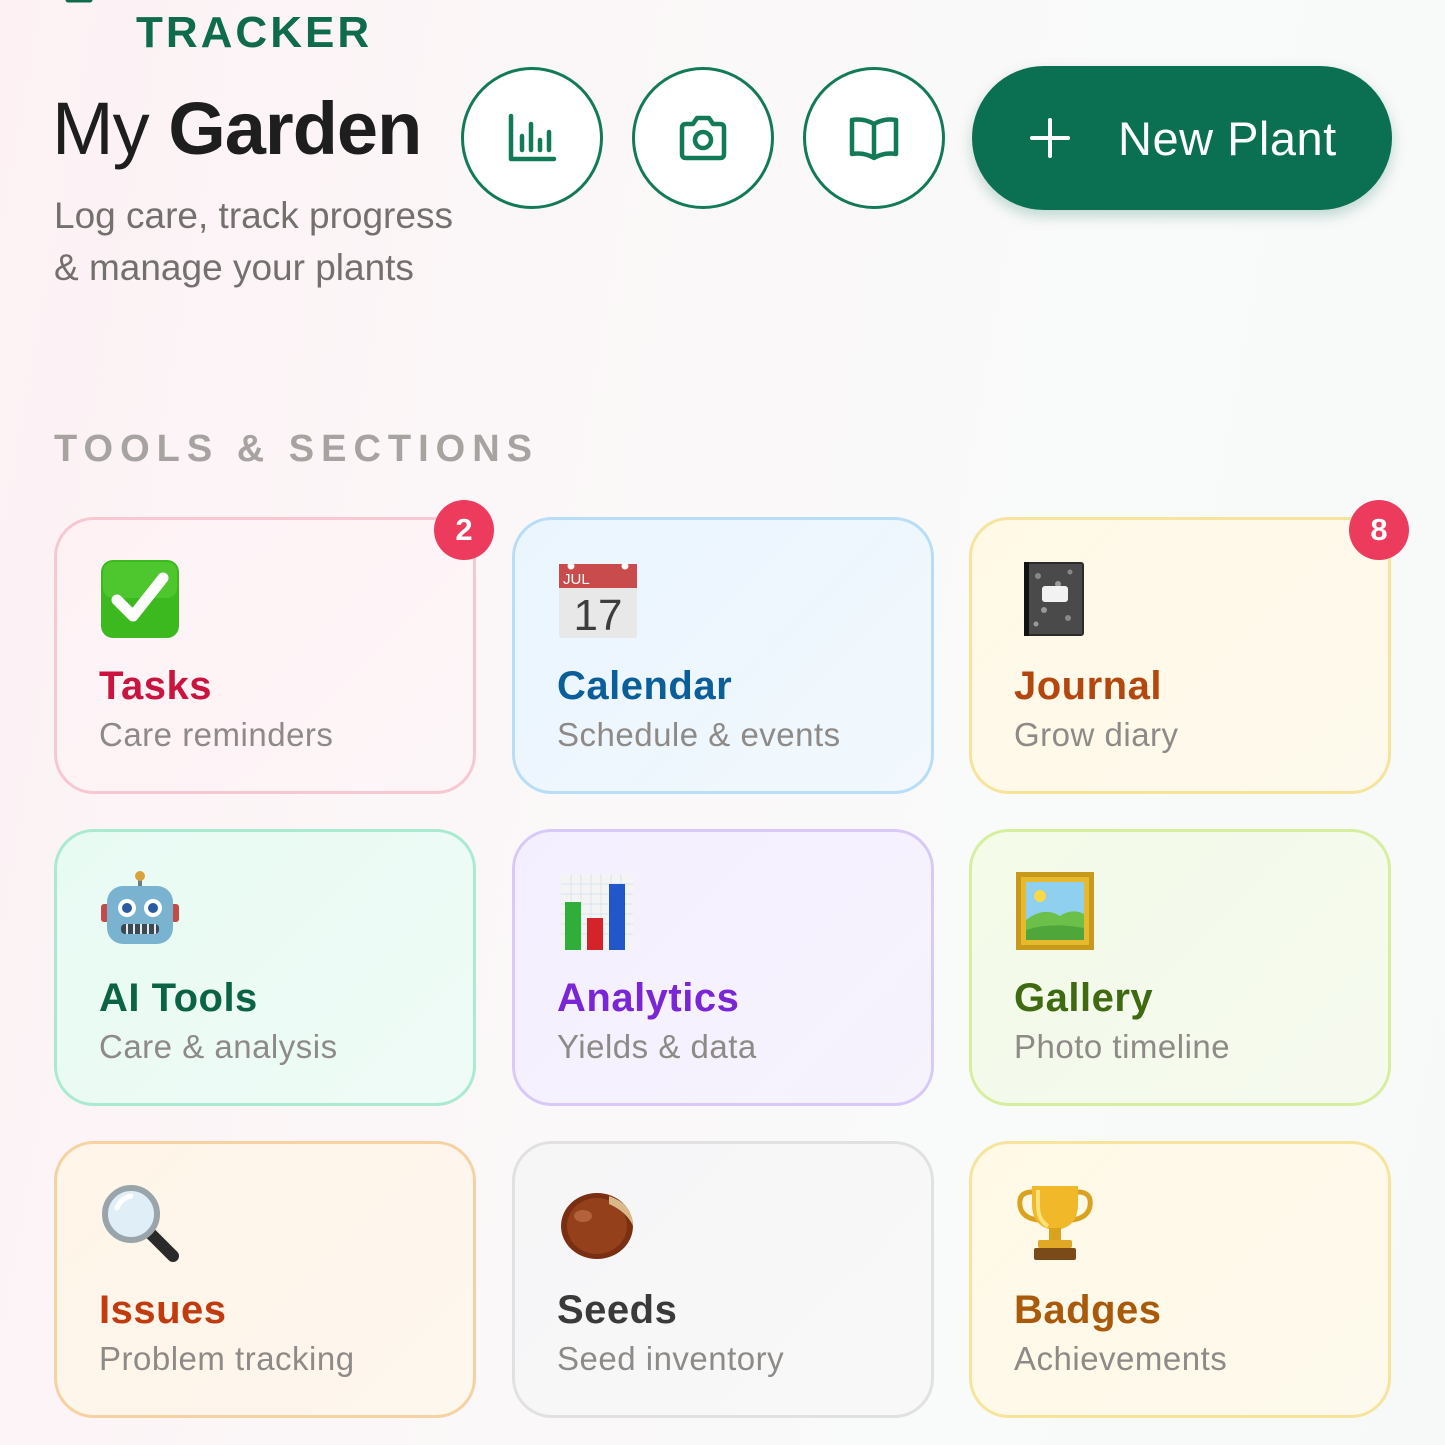 This screenshot has width=1445, height=1445. What do you see at coordinates (1379, 530) in the screenshot?
I see `journal-count-badge: 8` at bounding box center [1379, 530].